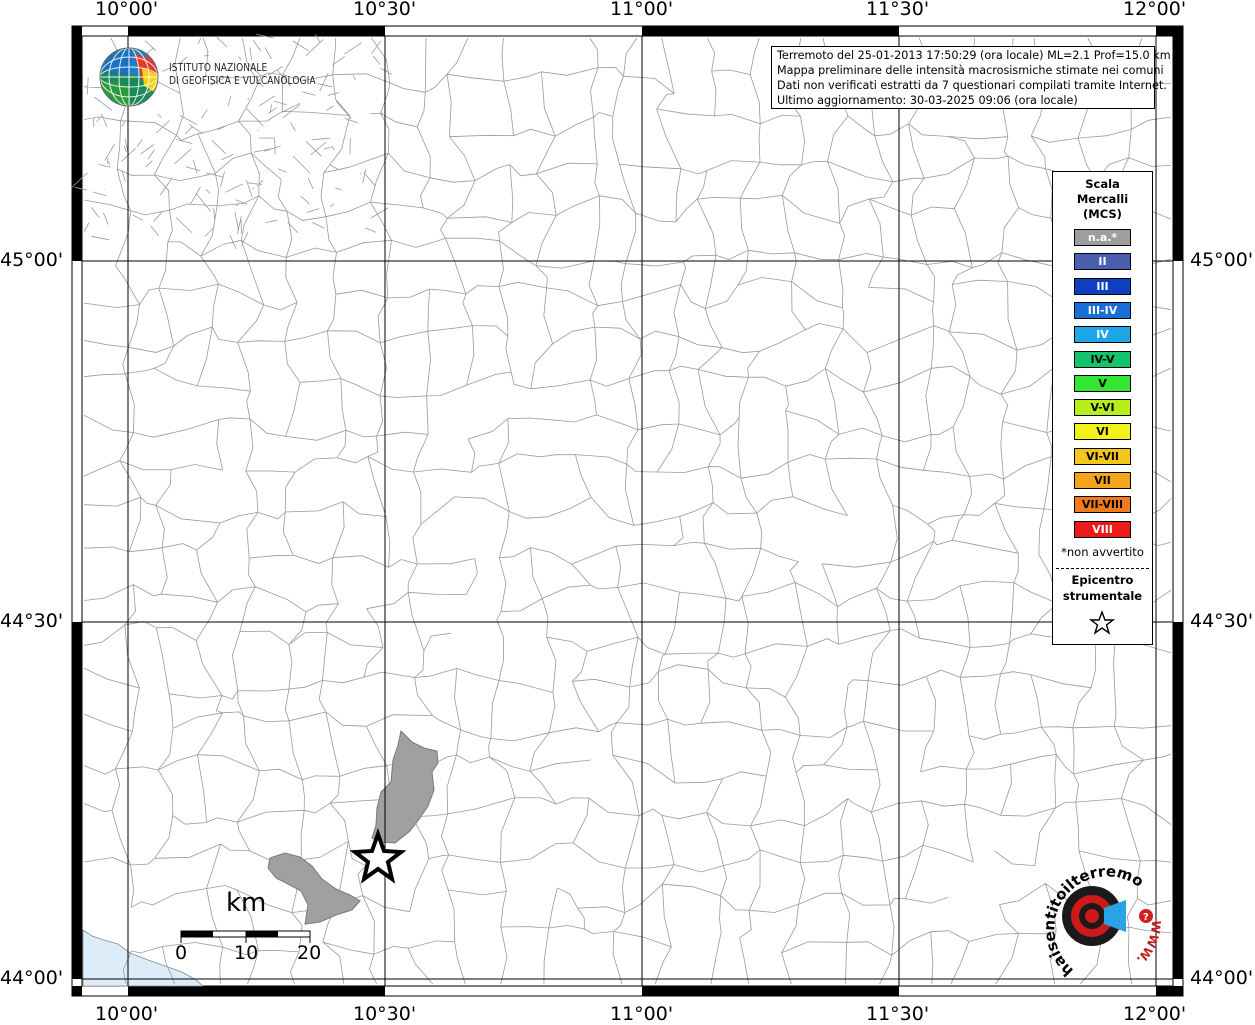  I want to click on legend-swatch: II, so click(1102, 262).